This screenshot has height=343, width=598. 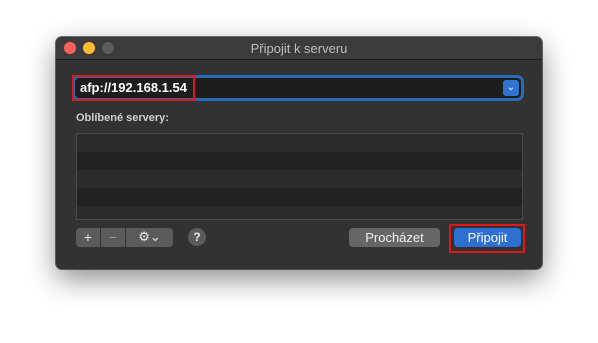 What do you see at coordinates (197, 237) in the screenshot?
I see `help-button: ?` at bounding box center [197, 237].